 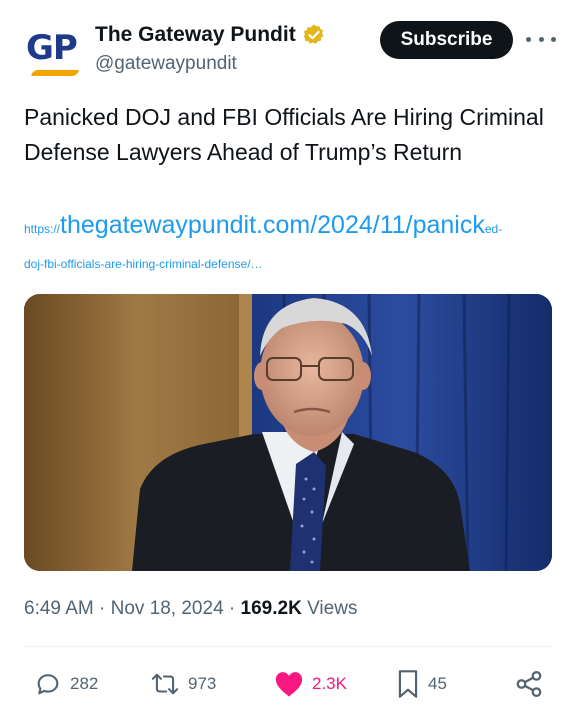 What do you see at coordinates (446, 40) in the screenshot?
I see `subscribe-button: Subscribe` at bounding box center [446, 40].